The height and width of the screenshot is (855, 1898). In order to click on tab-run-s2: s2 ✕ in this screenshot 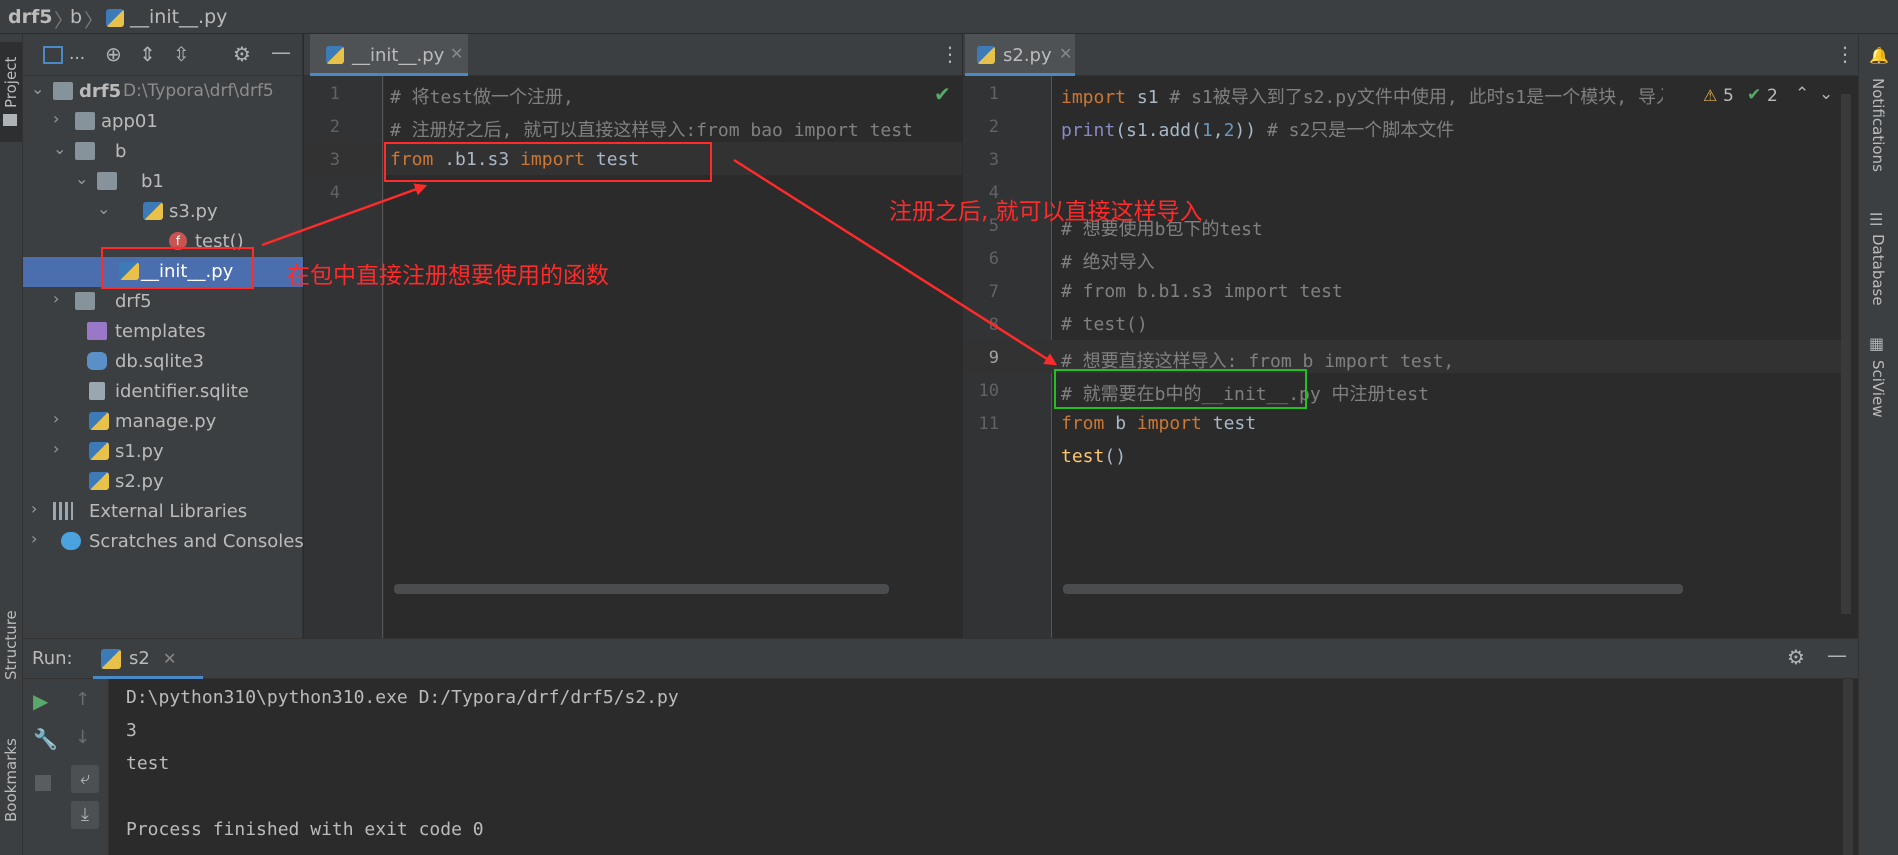, I will do `click(148, 659)`.